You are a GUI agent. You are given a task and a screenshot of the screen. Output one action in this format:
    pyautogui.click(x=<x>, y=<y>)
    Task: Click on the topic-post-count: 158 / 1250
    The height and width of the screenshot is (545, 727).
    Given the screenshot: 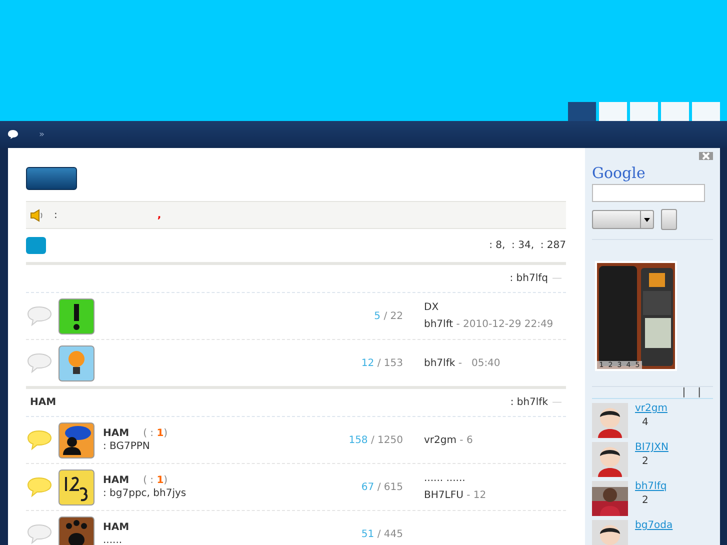 What is the action you would take?
    pyautogui.click(x=375, y=440)
    